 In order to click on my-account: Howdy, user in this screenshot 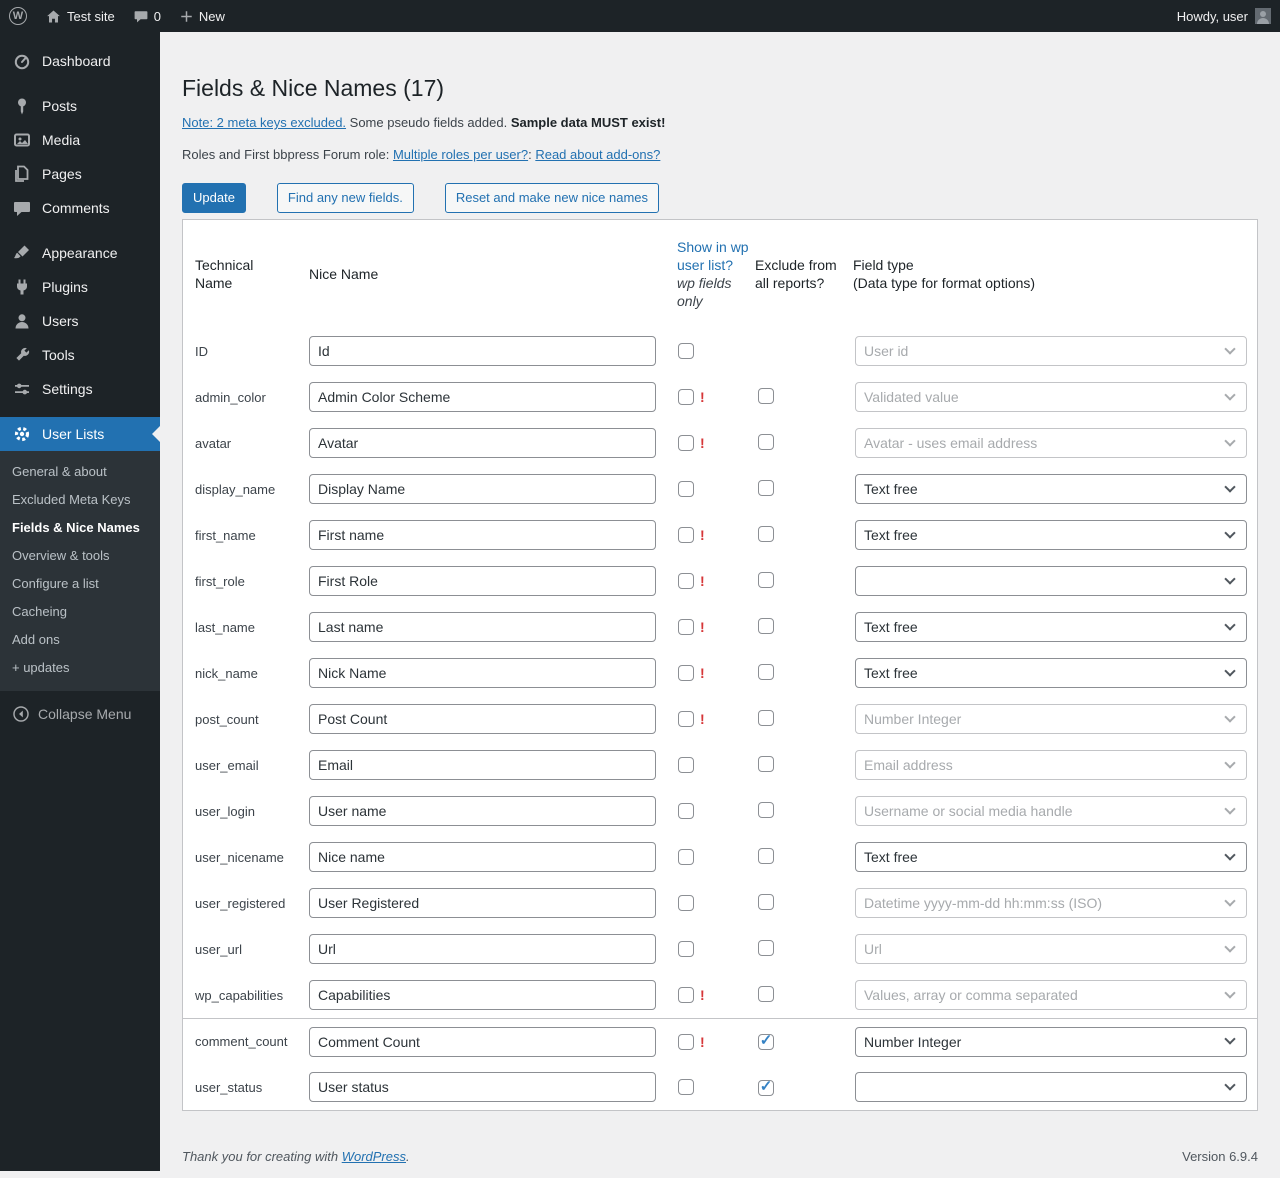, I will do `click(1208, 16)`.